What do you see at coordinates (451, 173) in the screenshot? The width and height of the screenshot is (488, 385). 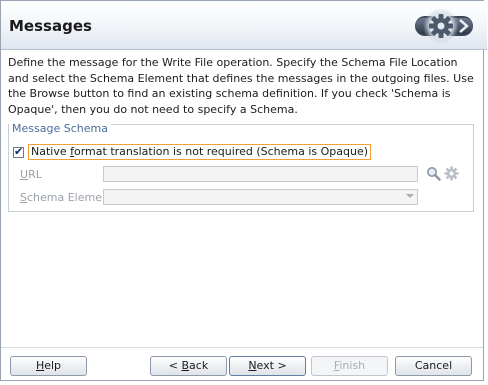 I see `gear-icon` at bounding box center [451, 173].